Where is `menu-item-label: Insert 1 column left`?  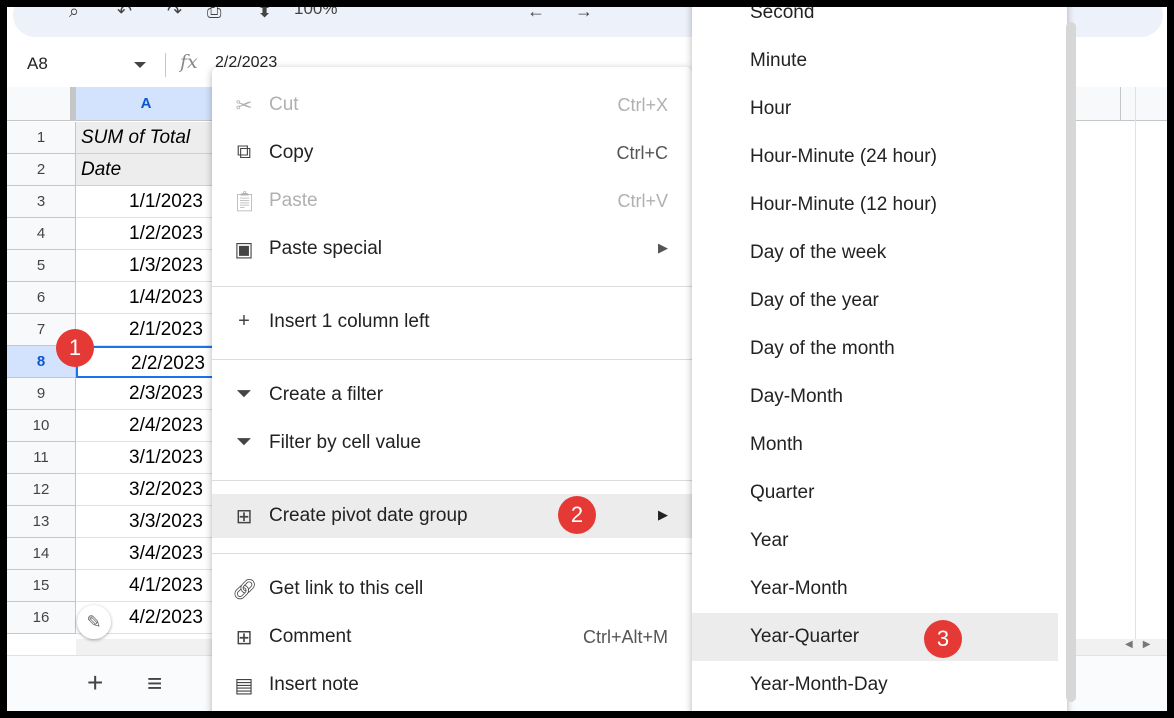
menu-item-label: Insert 1 column left is located at coordinates (349, 321).